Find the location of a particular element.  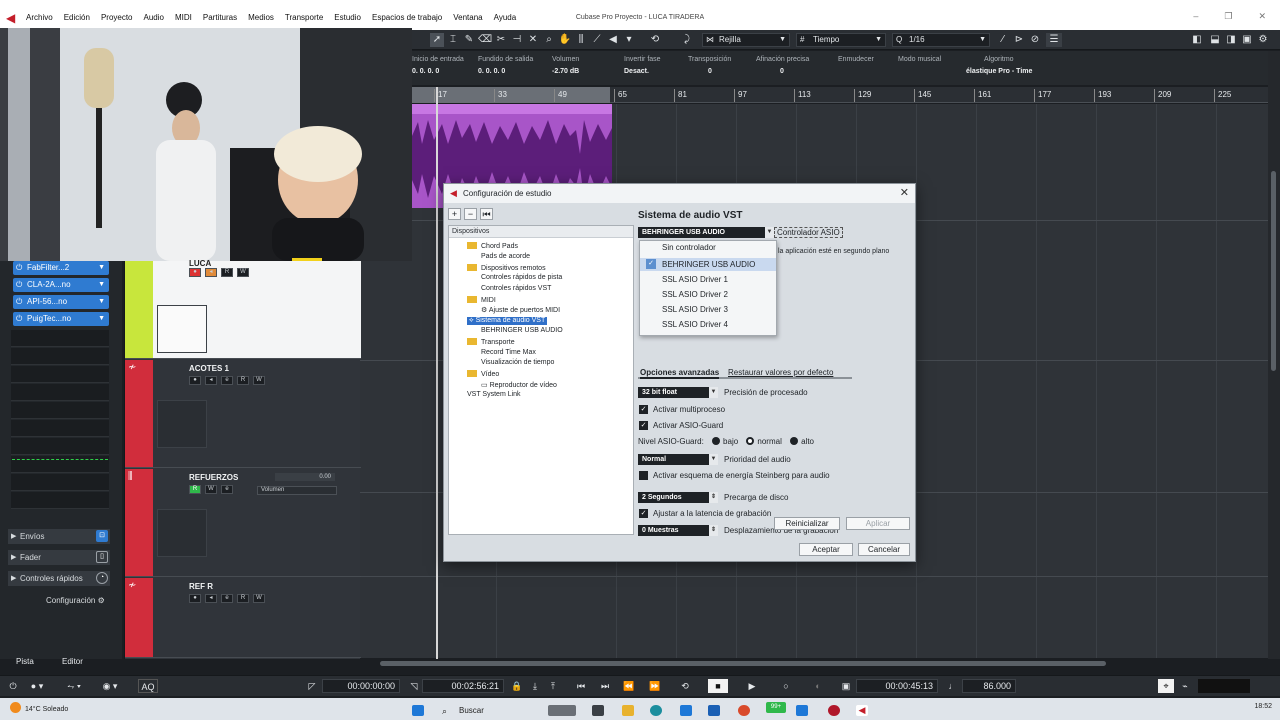

insert-slot-3: ⏻ API-56...no ▼ is located at coordinates (61, 302).